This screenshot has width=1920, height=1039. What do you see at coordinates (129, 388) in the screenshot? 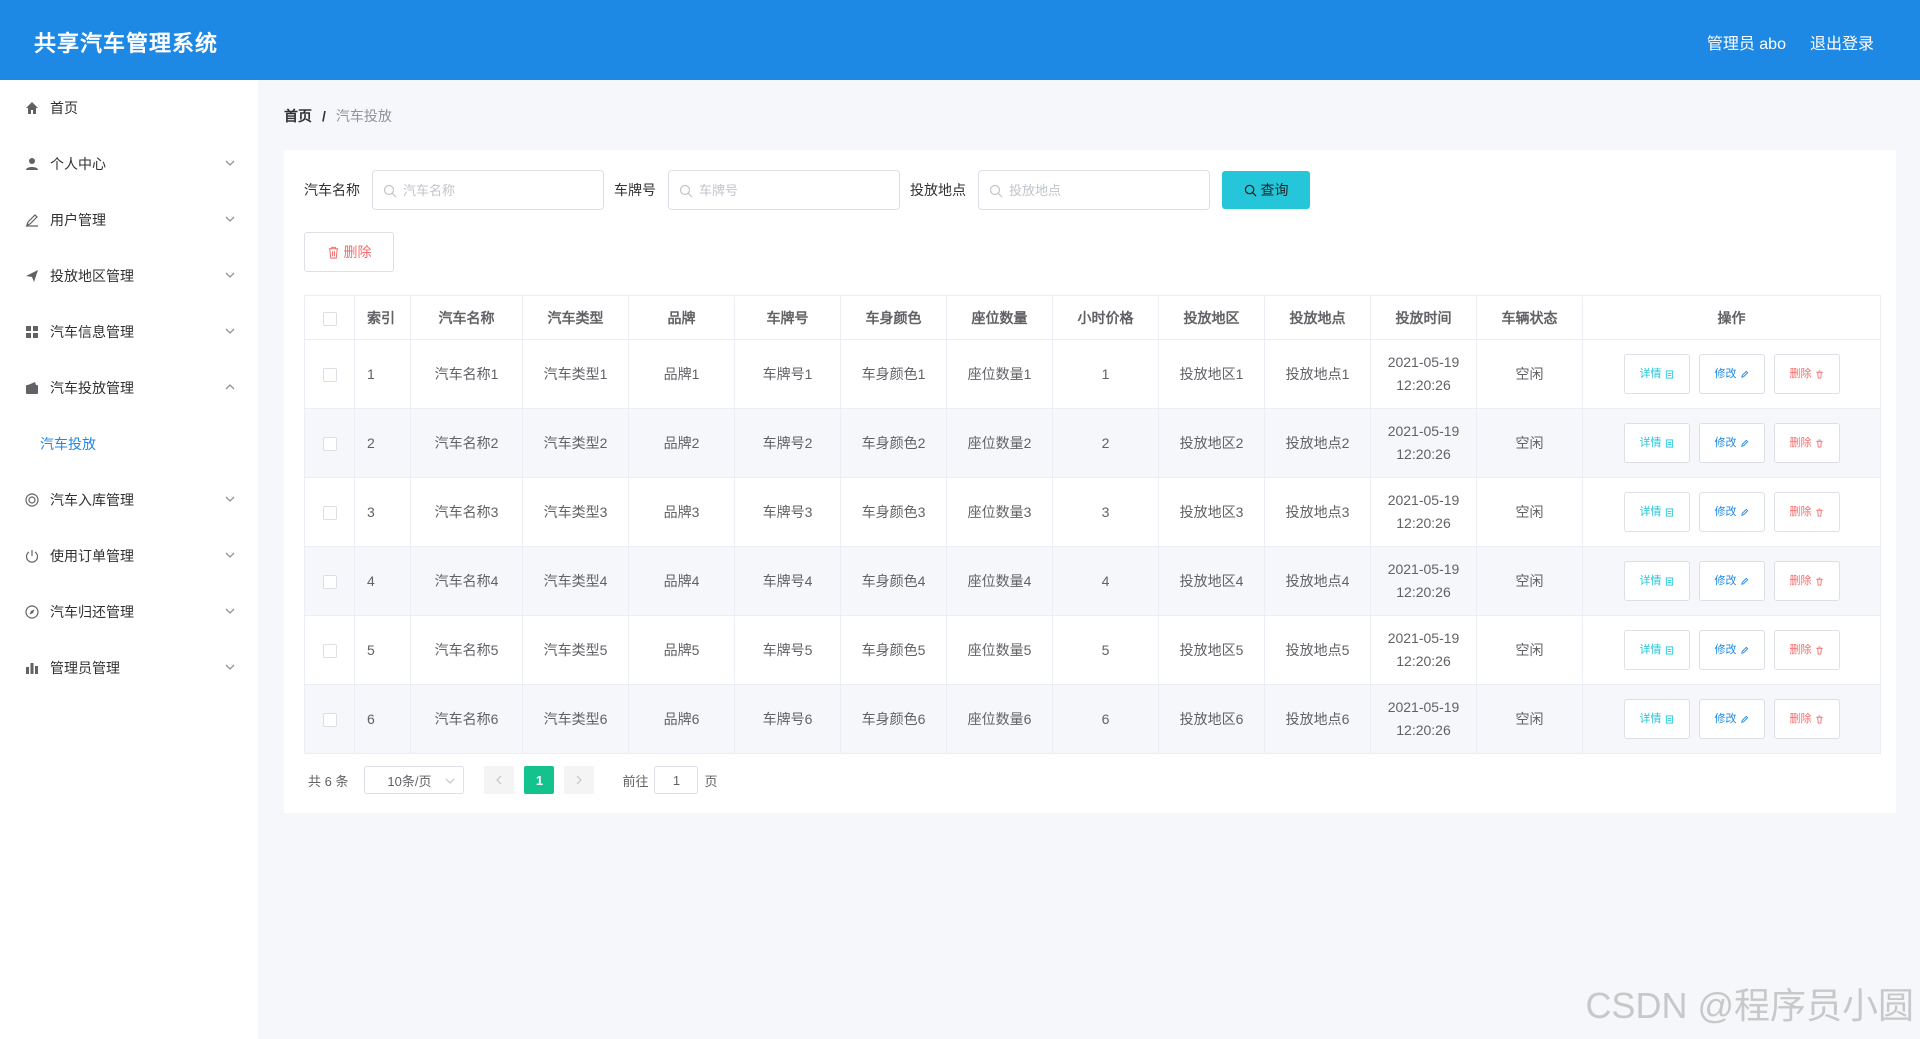
I see `sidebar-item-car-deploy: 汽车投放管理` at bounding box center [129, 388].